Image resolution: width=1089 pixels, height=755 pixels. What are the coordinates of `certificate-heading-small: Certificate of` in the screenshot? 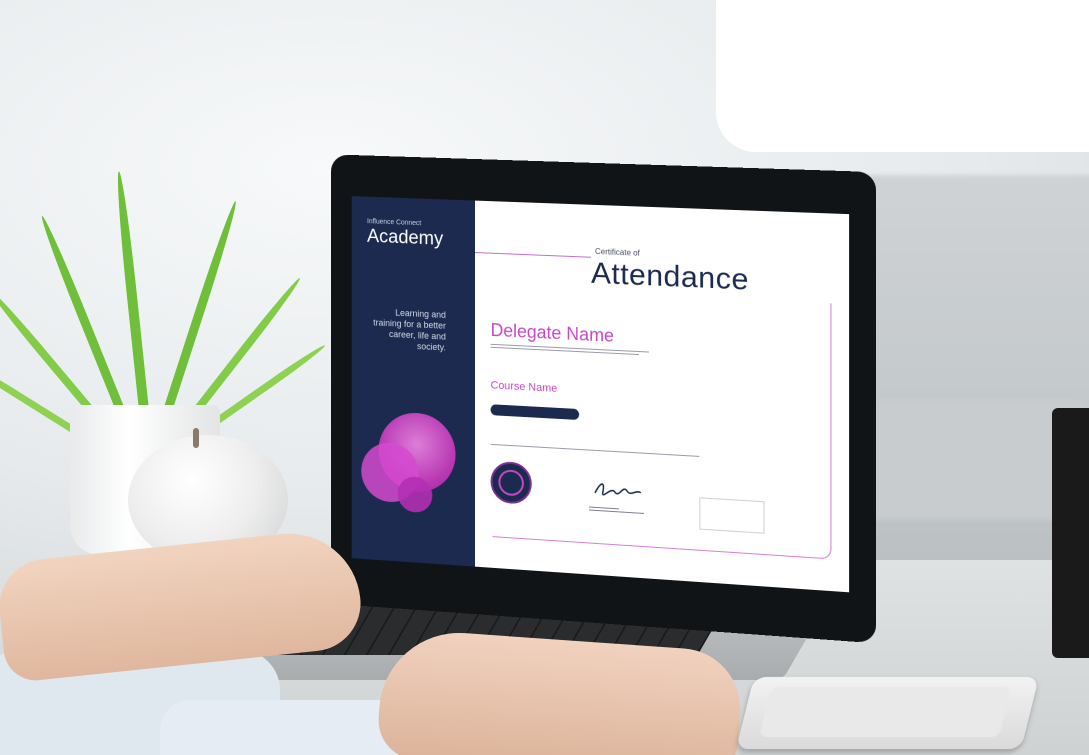 It's located at (617, 252).